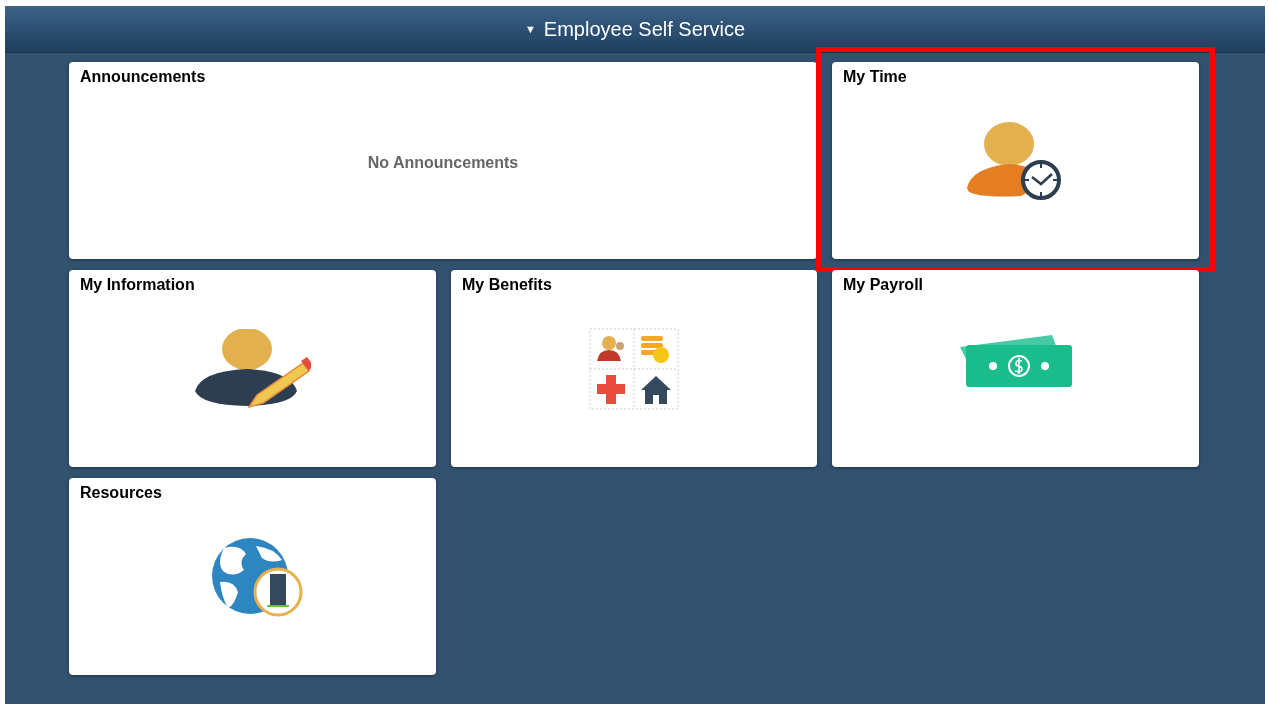 The image size is (1269, 710). What do you see at coordinates (143, 76) in the screenshot?
I see `tile-title: Announcements` at bounding box center [143, 76].